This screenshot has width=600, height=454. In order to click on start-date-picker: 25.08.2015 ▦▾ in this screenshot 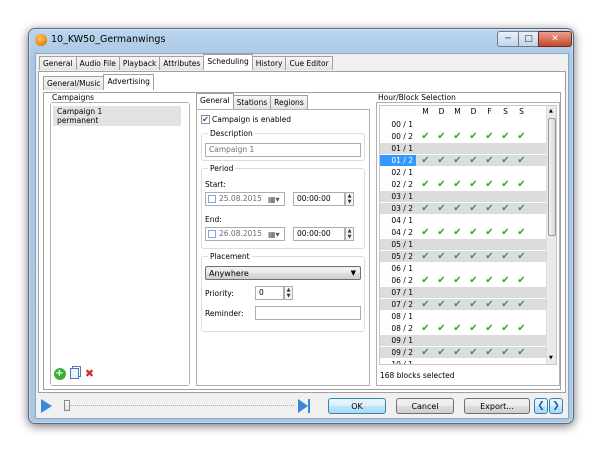, I will do `click(245, 199)`.